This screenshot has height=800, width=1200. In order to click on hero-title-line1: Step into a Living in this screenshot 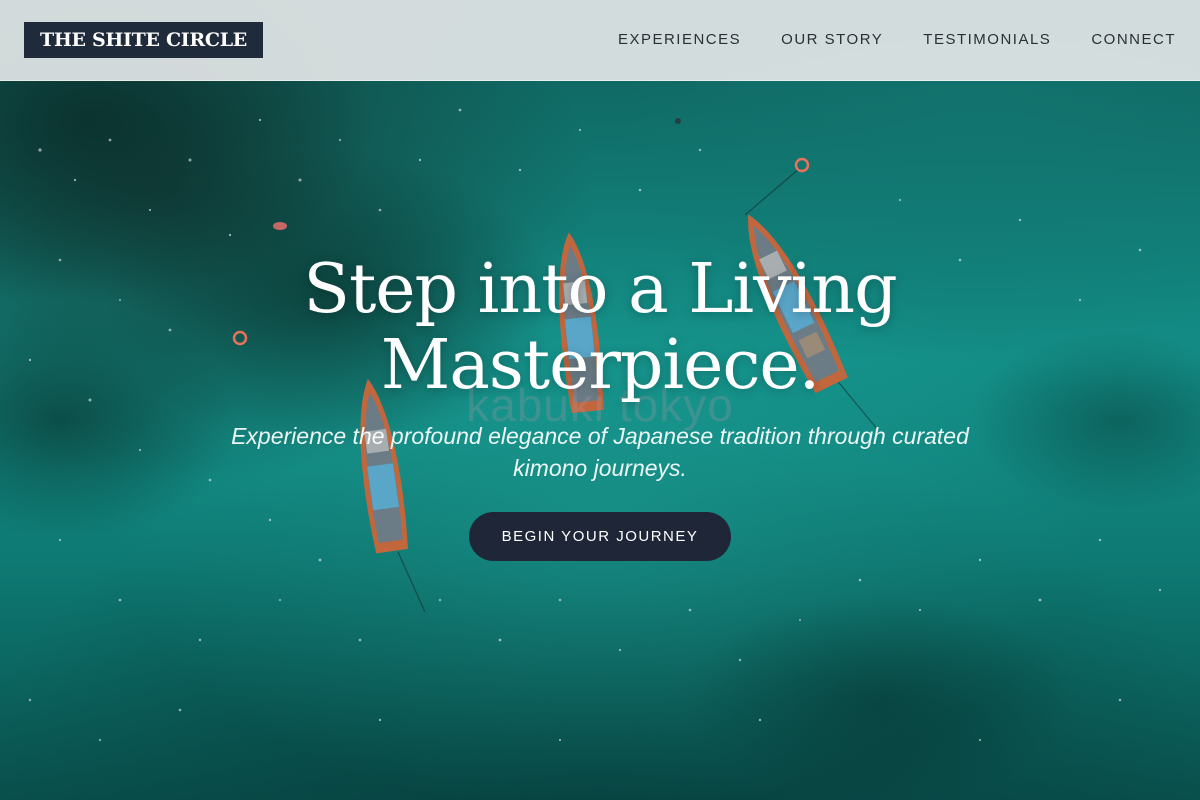, I will do `click(600, 289)`.